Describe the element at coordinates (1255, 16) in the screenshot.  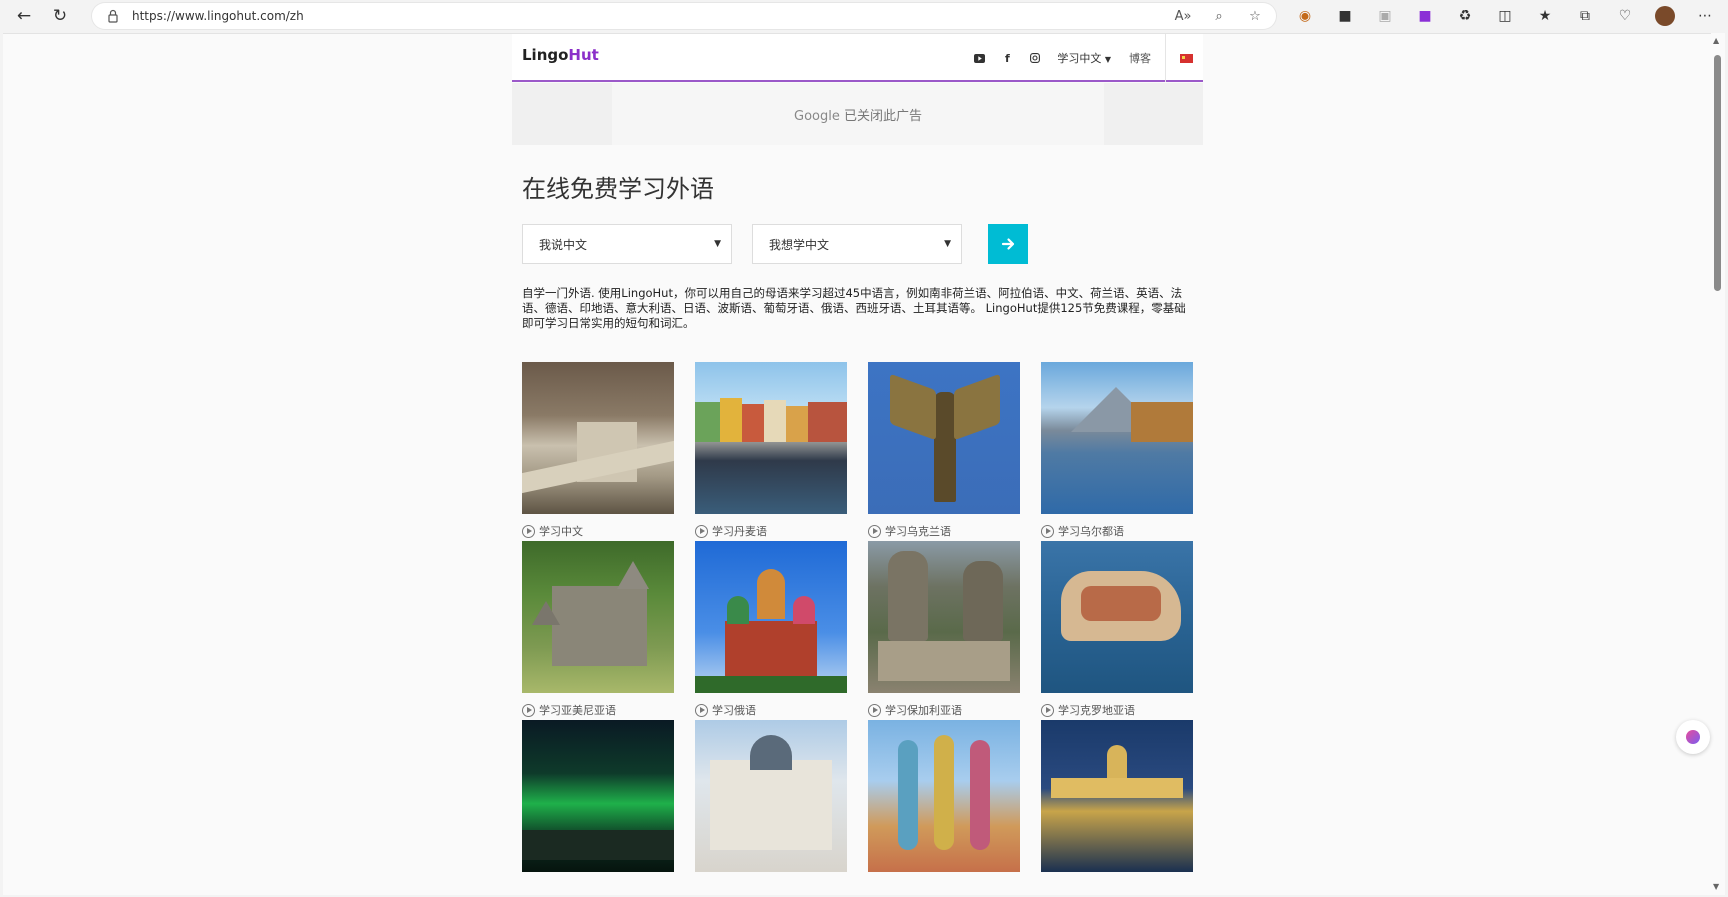
I see `favorite-star-icon: ☆` at that location.